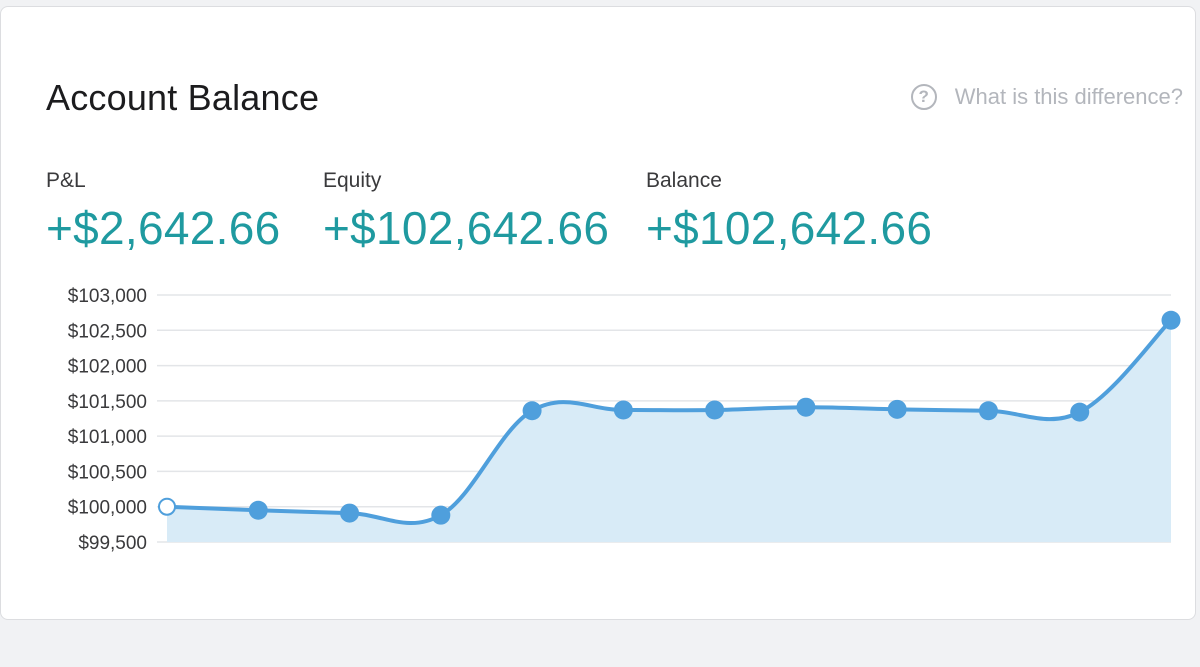 The height and width of the screenshot is (667, 1200). Describe the element at coordinates (107, 402) in the screenshot. I see `y-tick-label: $101,500` at that location.